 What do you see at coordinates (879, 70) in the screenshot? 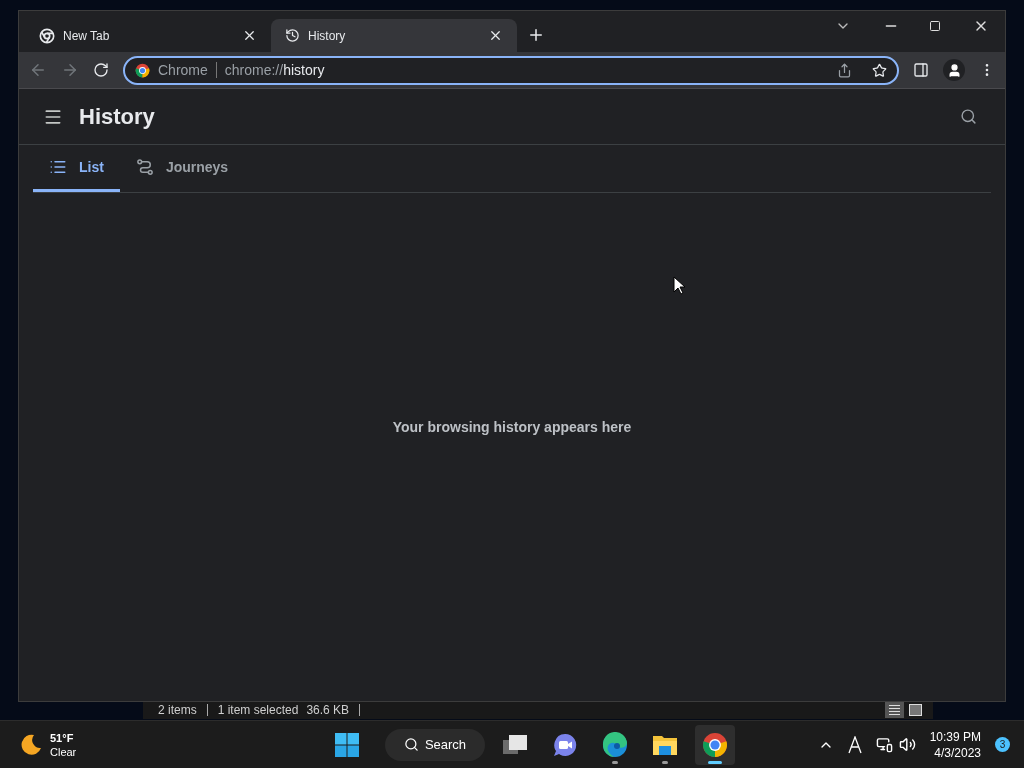
I see `bookmark-star-icon` at bounding box center [879, 70].